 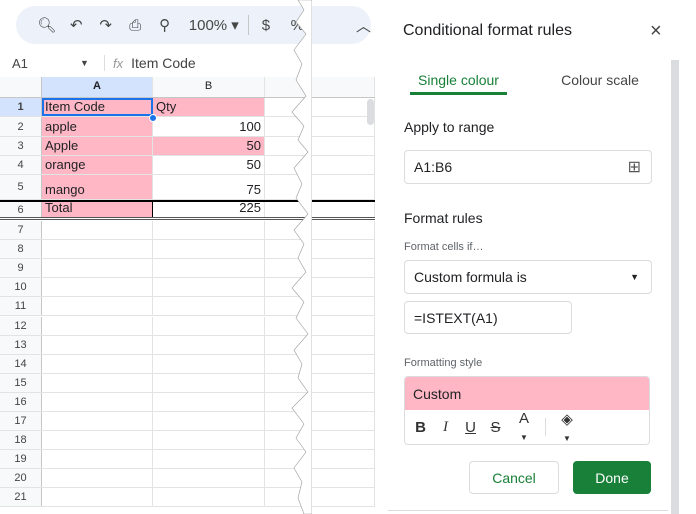 What do you see at coordinates (40, 63) in the screenshot?
I see `name-box: A1` at bounding box center [40, 63].